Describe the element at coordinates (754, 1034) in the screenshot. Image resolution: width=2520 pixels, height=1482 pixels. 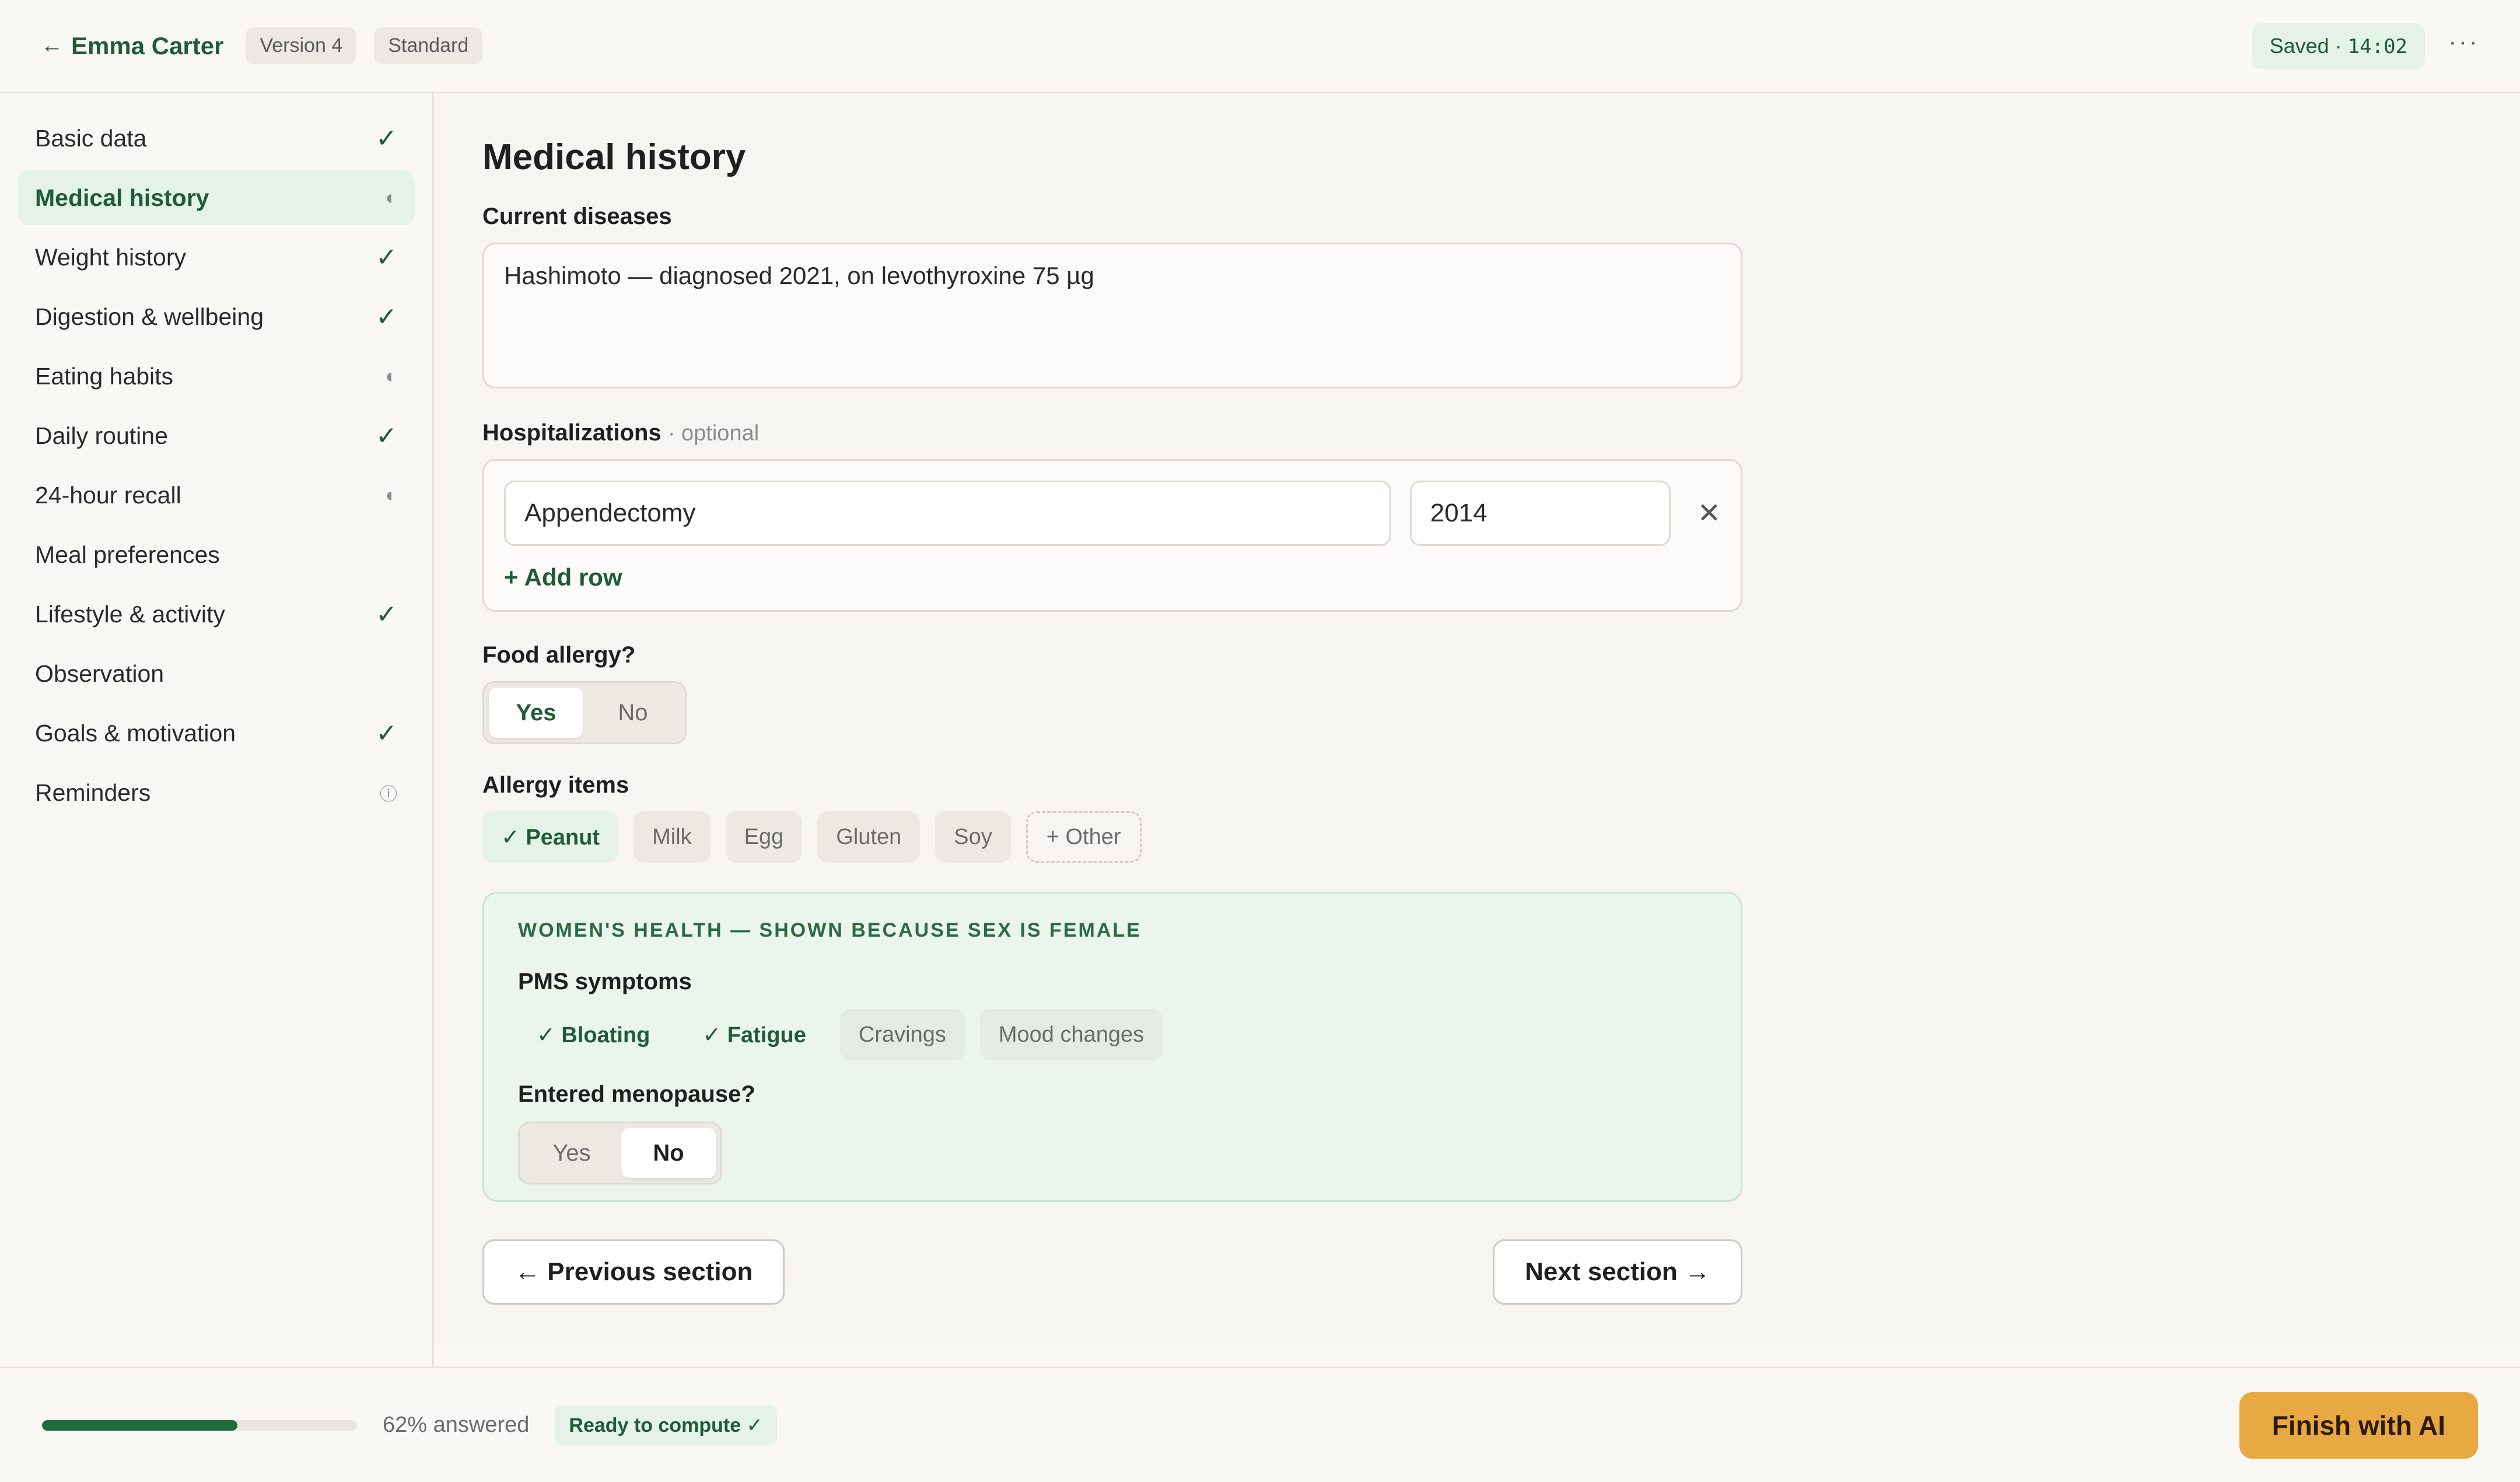
I see `pms-chip-fatigue: ✓ Fatigue` at that location.